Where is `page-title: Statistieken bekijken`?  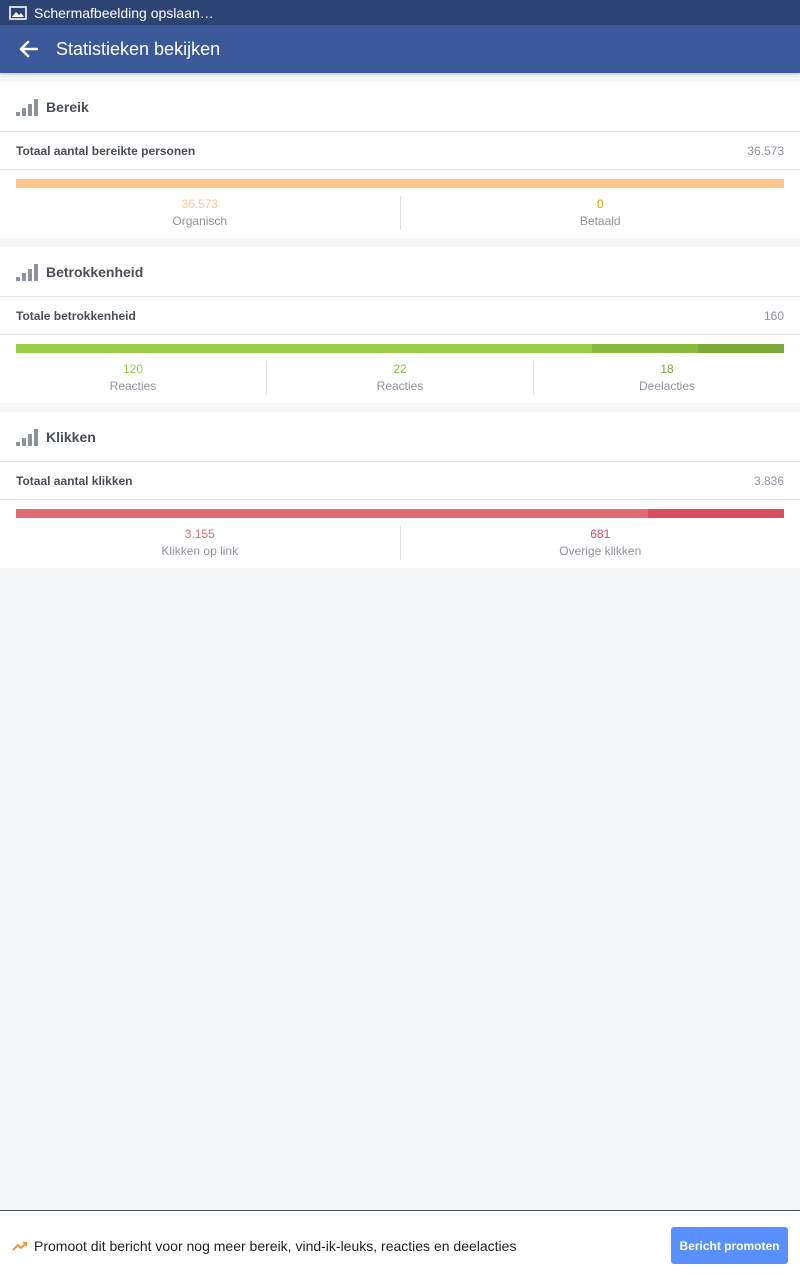
page-title: Statistieken bekijken is located at coordinates (138, 48).